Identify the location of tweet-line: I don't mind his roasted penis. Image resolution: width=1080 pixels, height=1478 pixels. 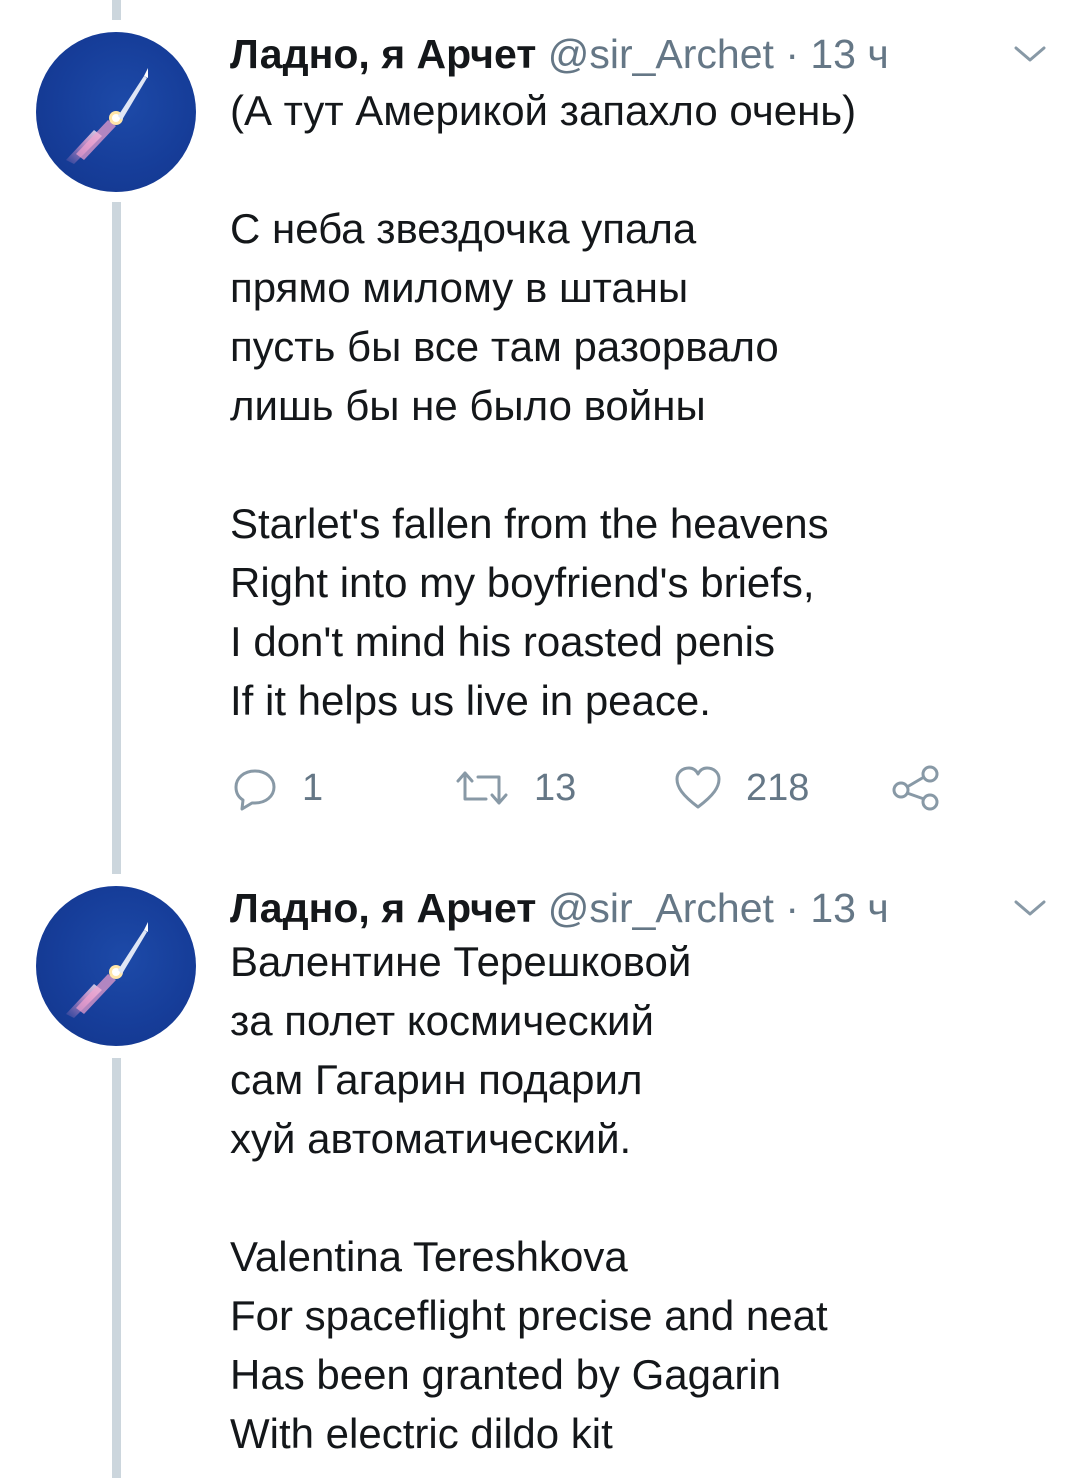
(502, 641).